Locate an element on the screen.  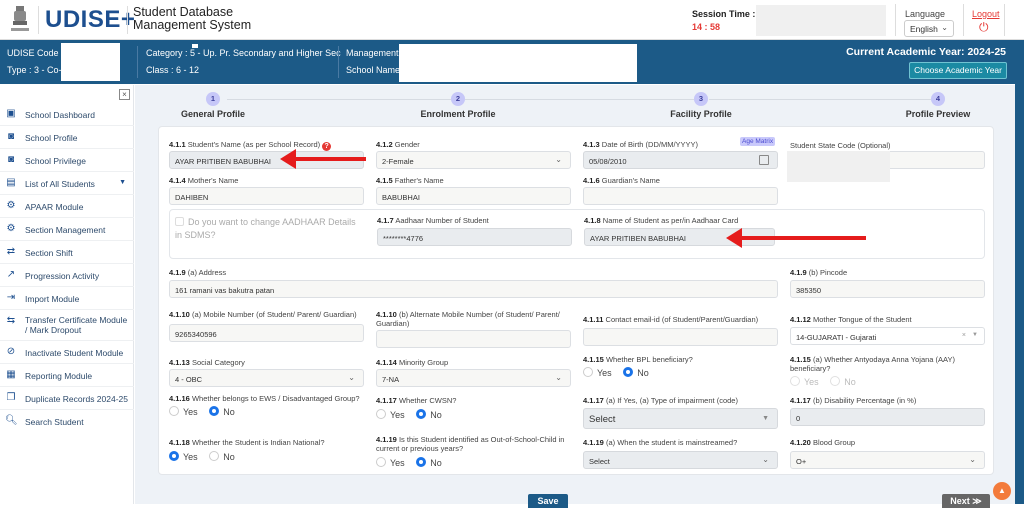
mother-name-field: DAHIBEN is located at coordinates (266, 196).